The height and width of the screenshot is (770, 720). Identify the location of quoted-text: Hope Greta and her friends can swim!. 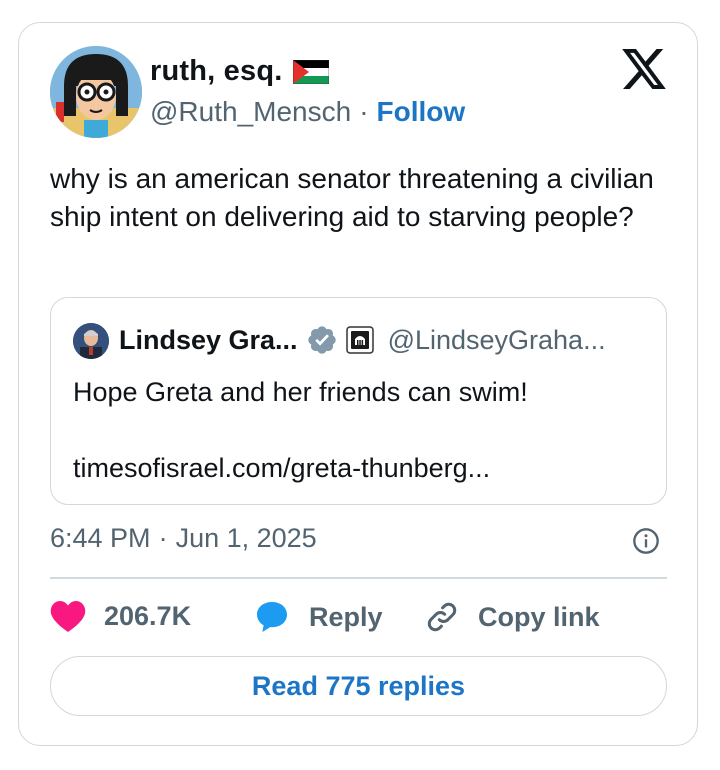
(300, 392).